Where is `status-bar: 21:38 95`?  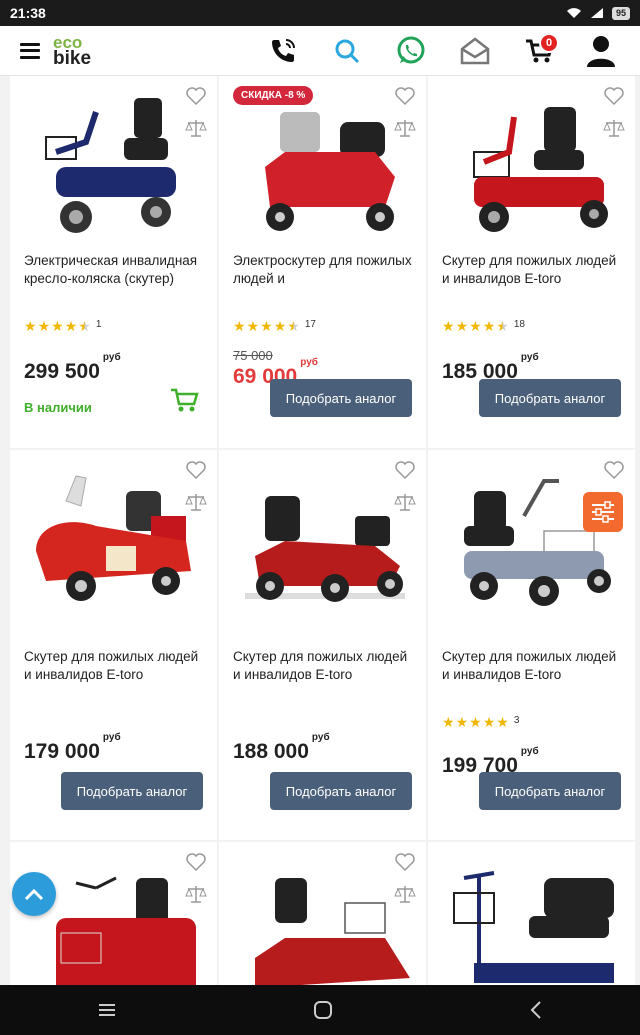
status-bar: 21:38 95 is located at coordinates (320, 13).